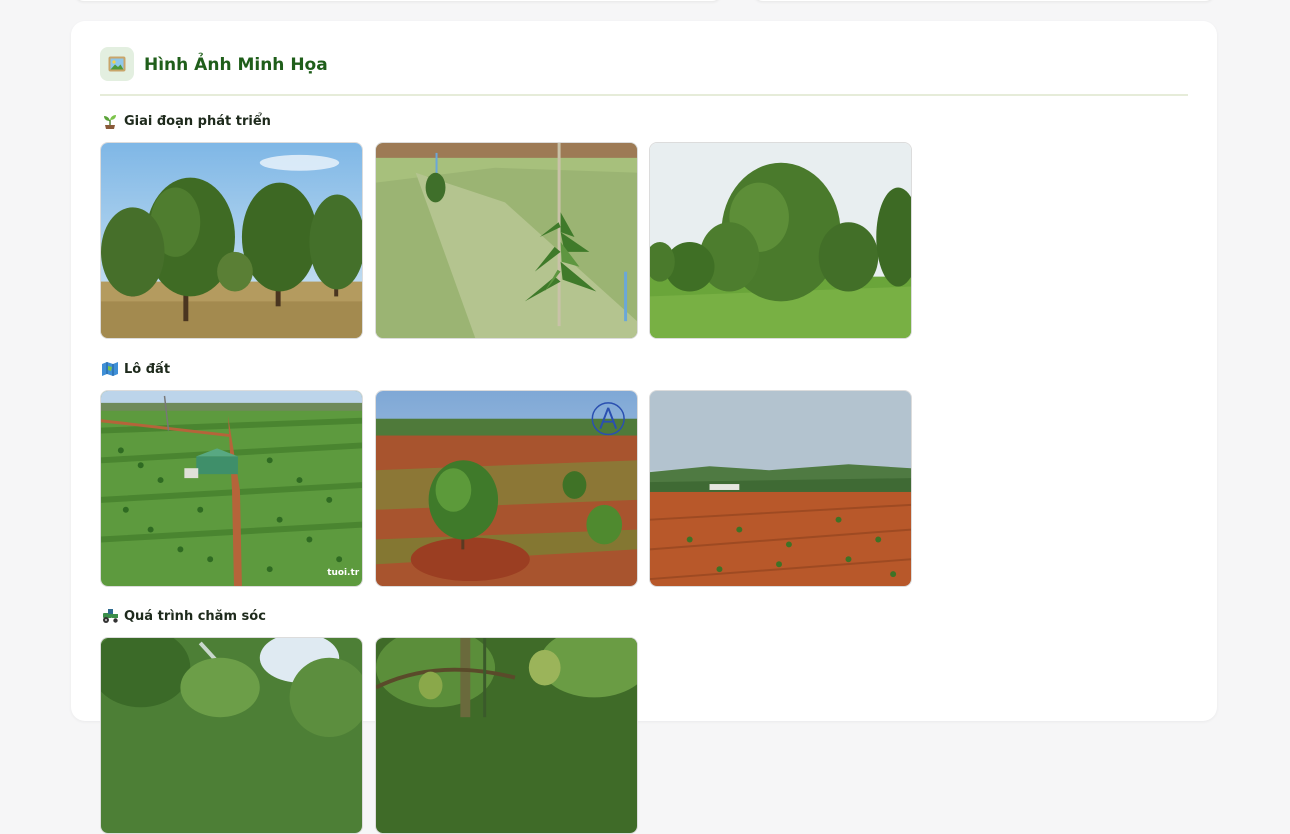 Image resolution: width=1290 pixels, height=834 pixels. Describe the element at coordinates (780, 240) in the screenshot. I see `durian-orchard-photo` at that location.